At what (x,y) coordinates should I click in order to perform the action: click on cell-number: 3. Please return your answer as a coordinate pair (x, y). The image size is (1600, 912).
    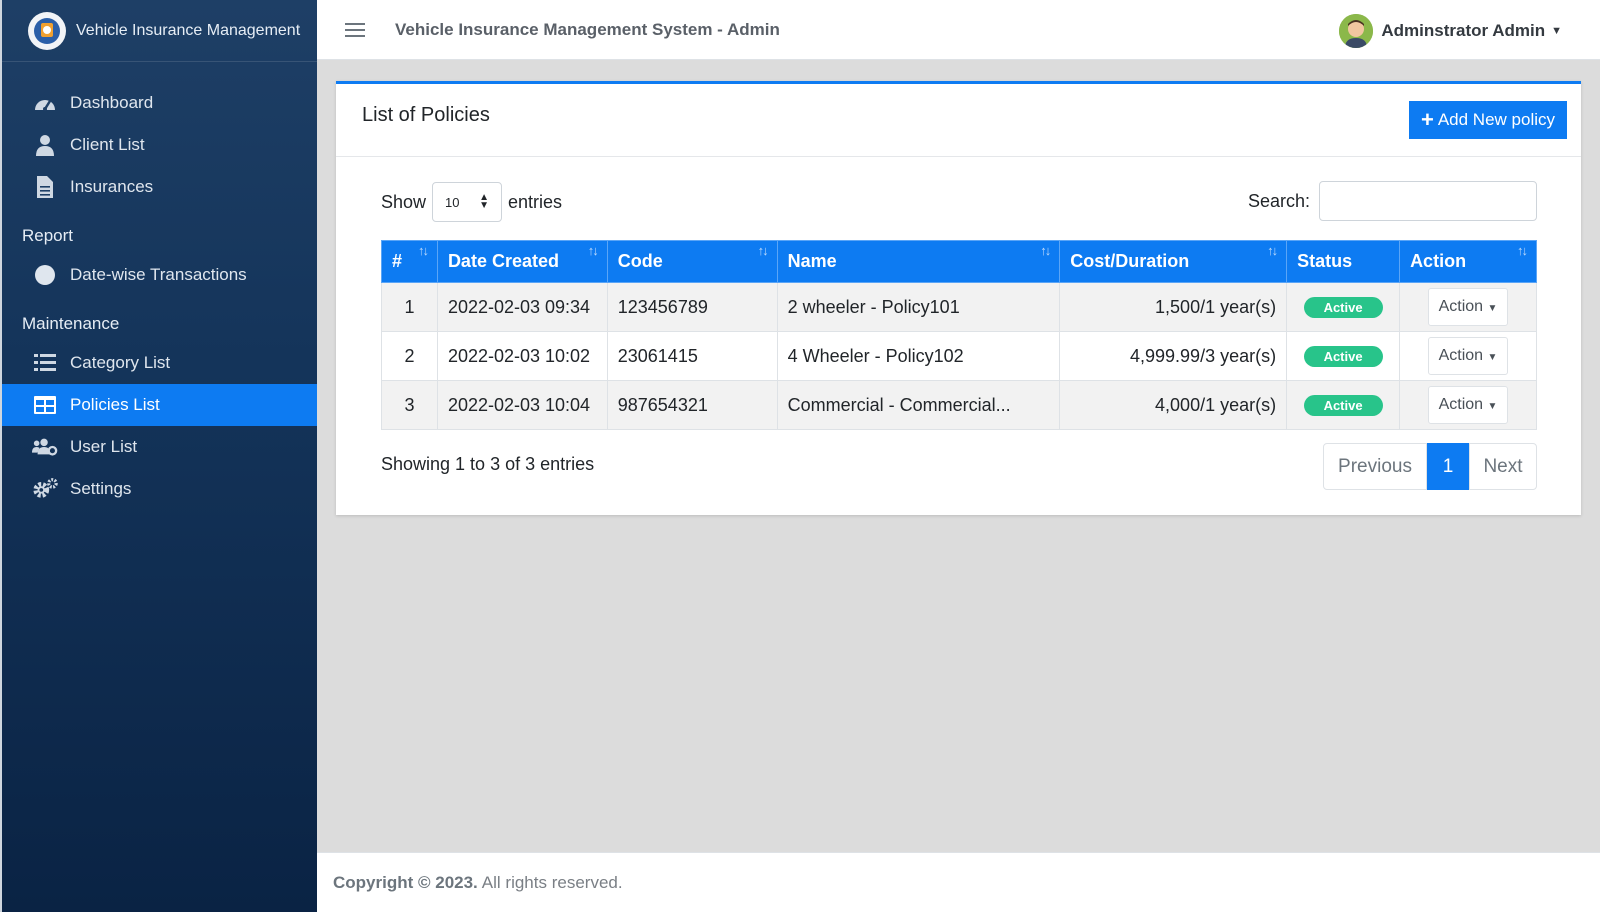
    Looking at the image, I should click on (409, 405).